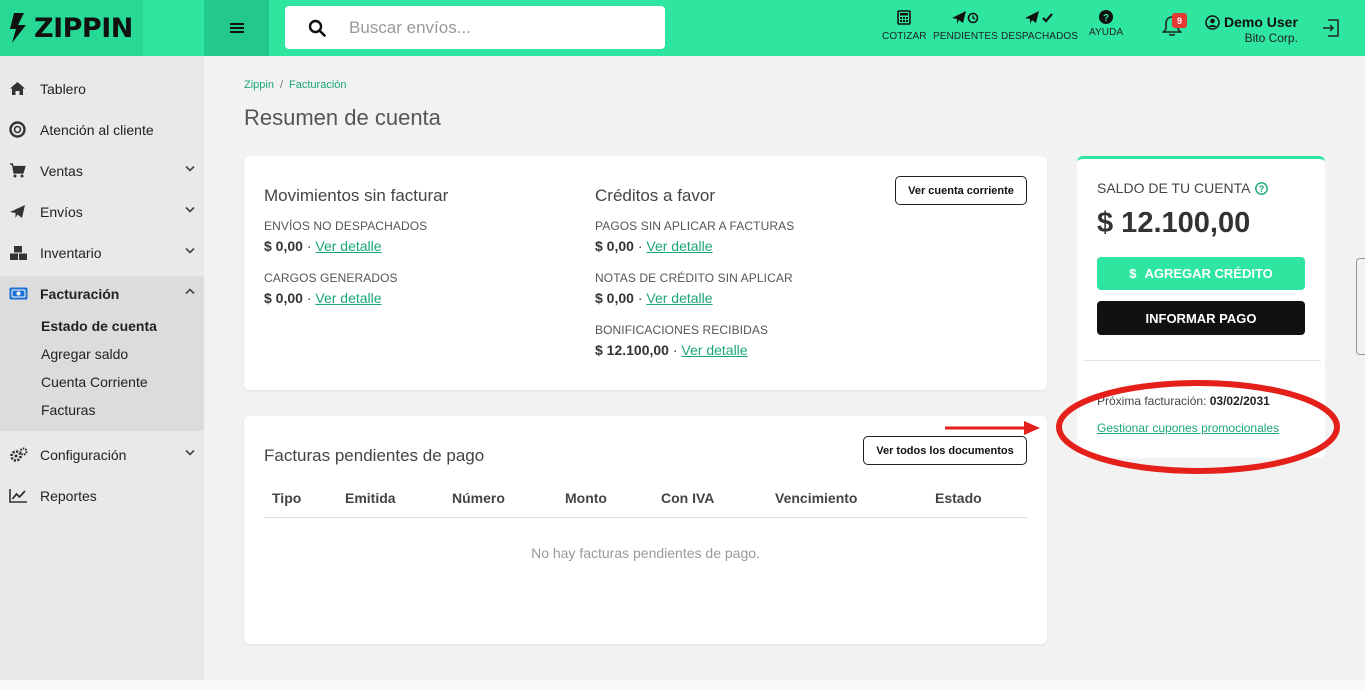 This screenshot has width=1365, height=690. What do you see at coordinates (687, 498) in the screenshot?
I see `column-header: Con IVA` at bounding box center [687, 498].